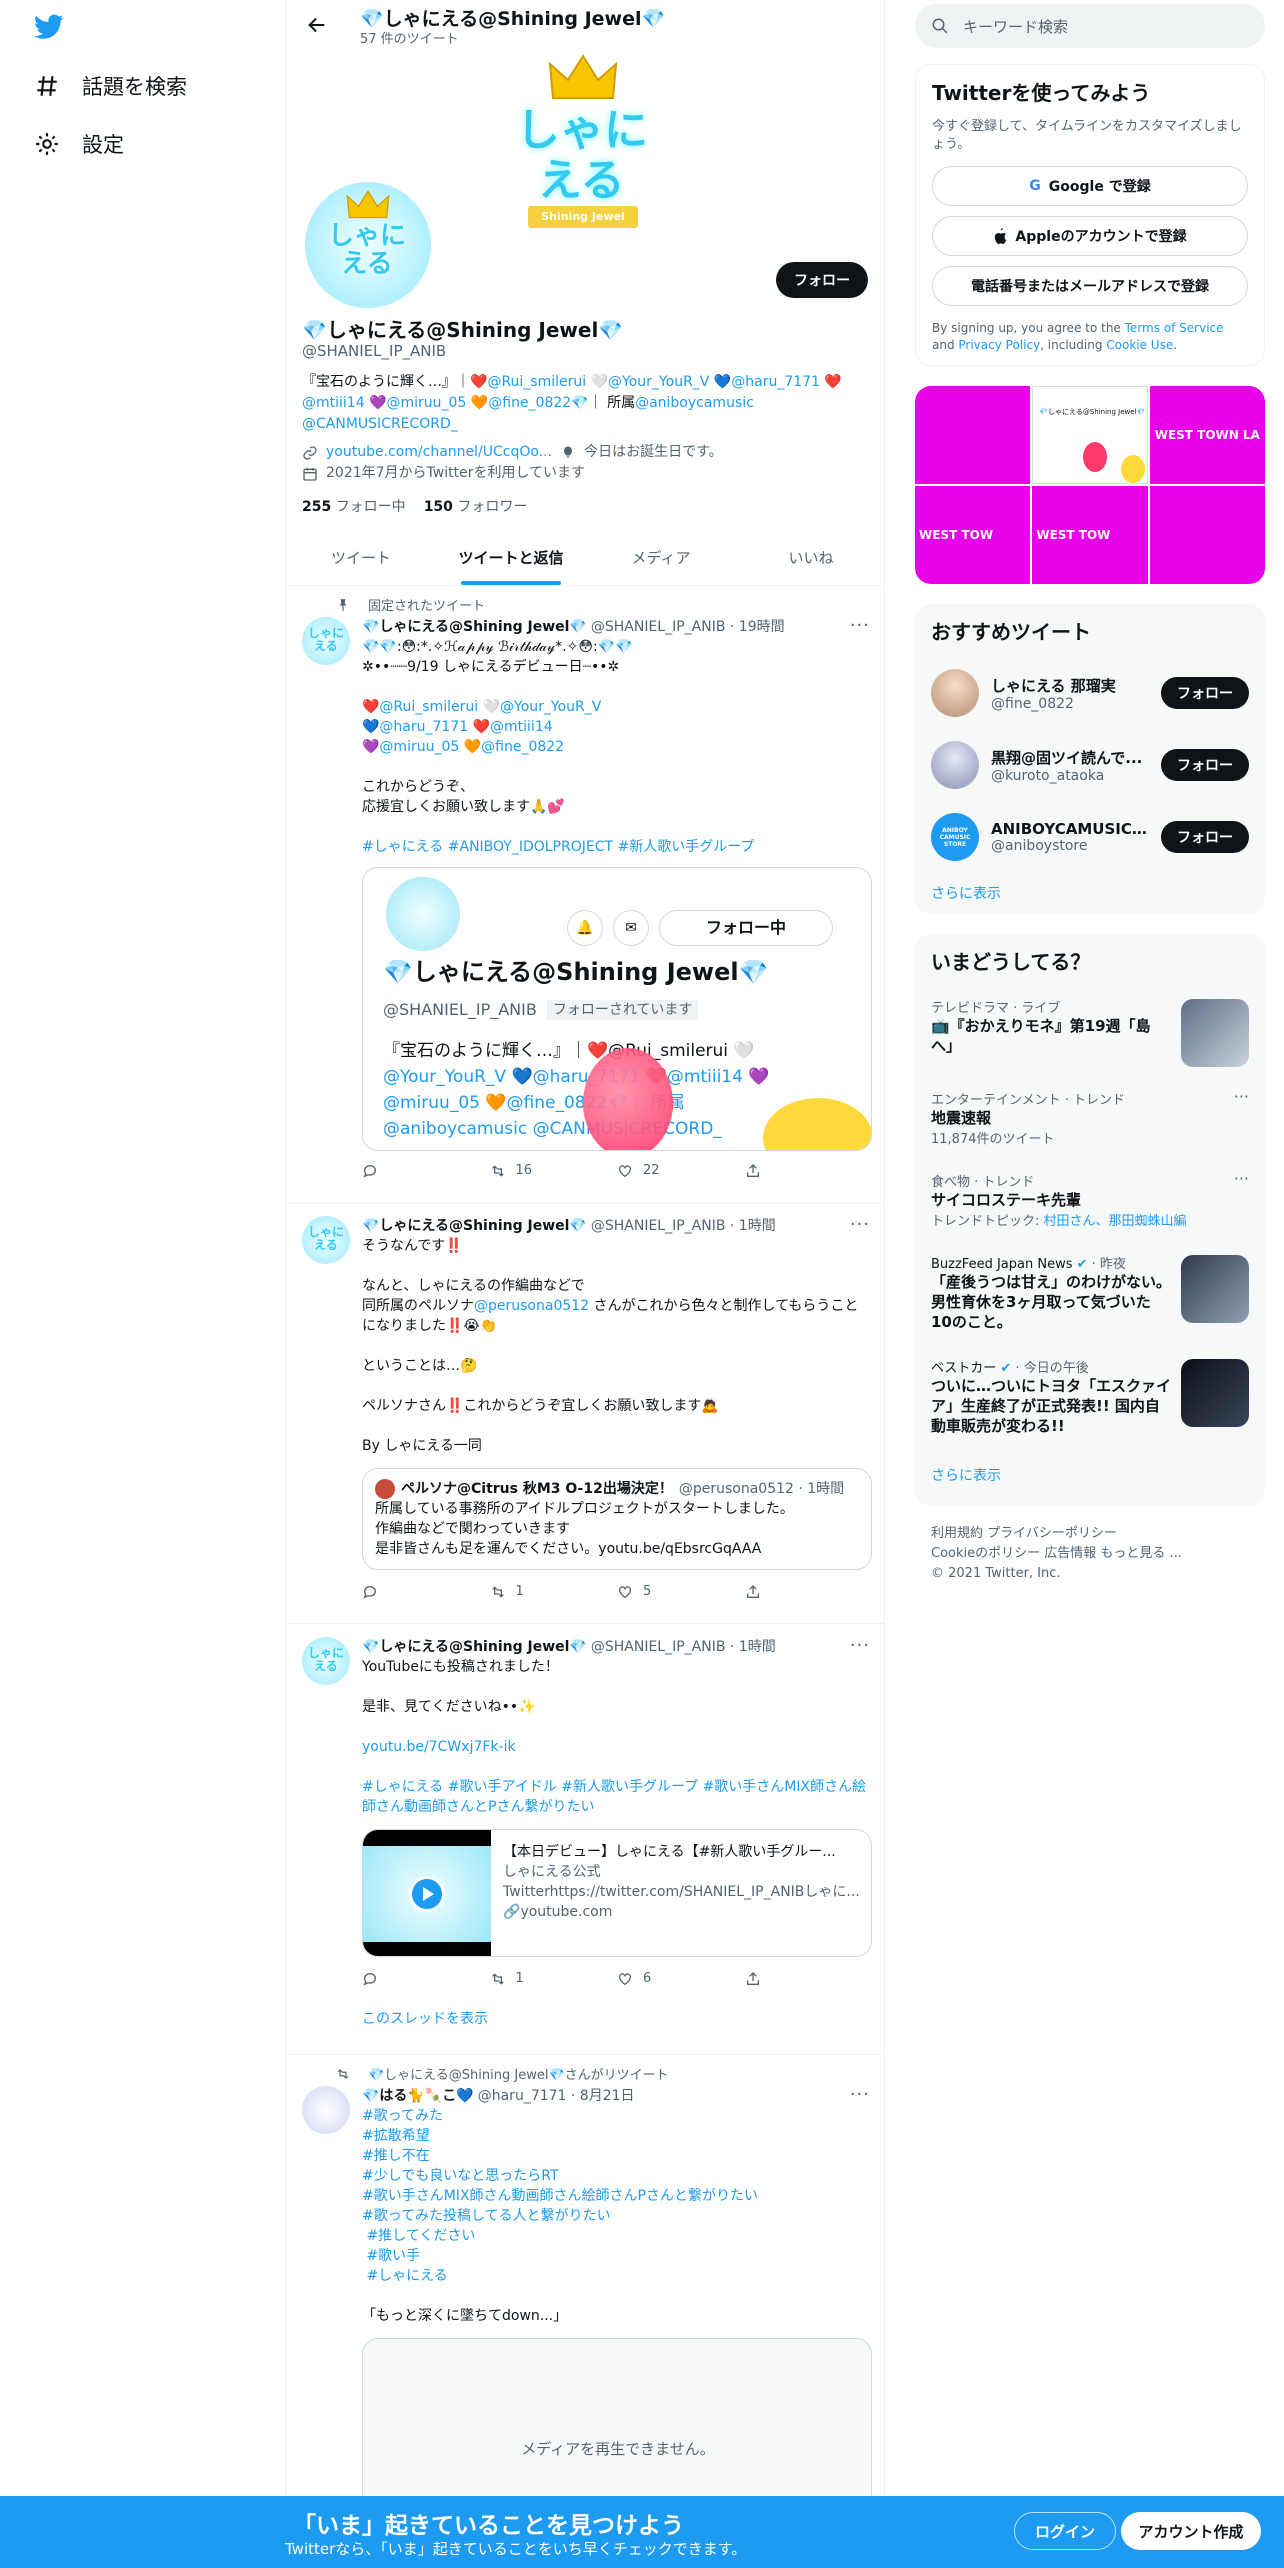  Describe the element at coordinates (427, 403) in the screenshot. I see `bio-mention: @miruu_05` at that location.